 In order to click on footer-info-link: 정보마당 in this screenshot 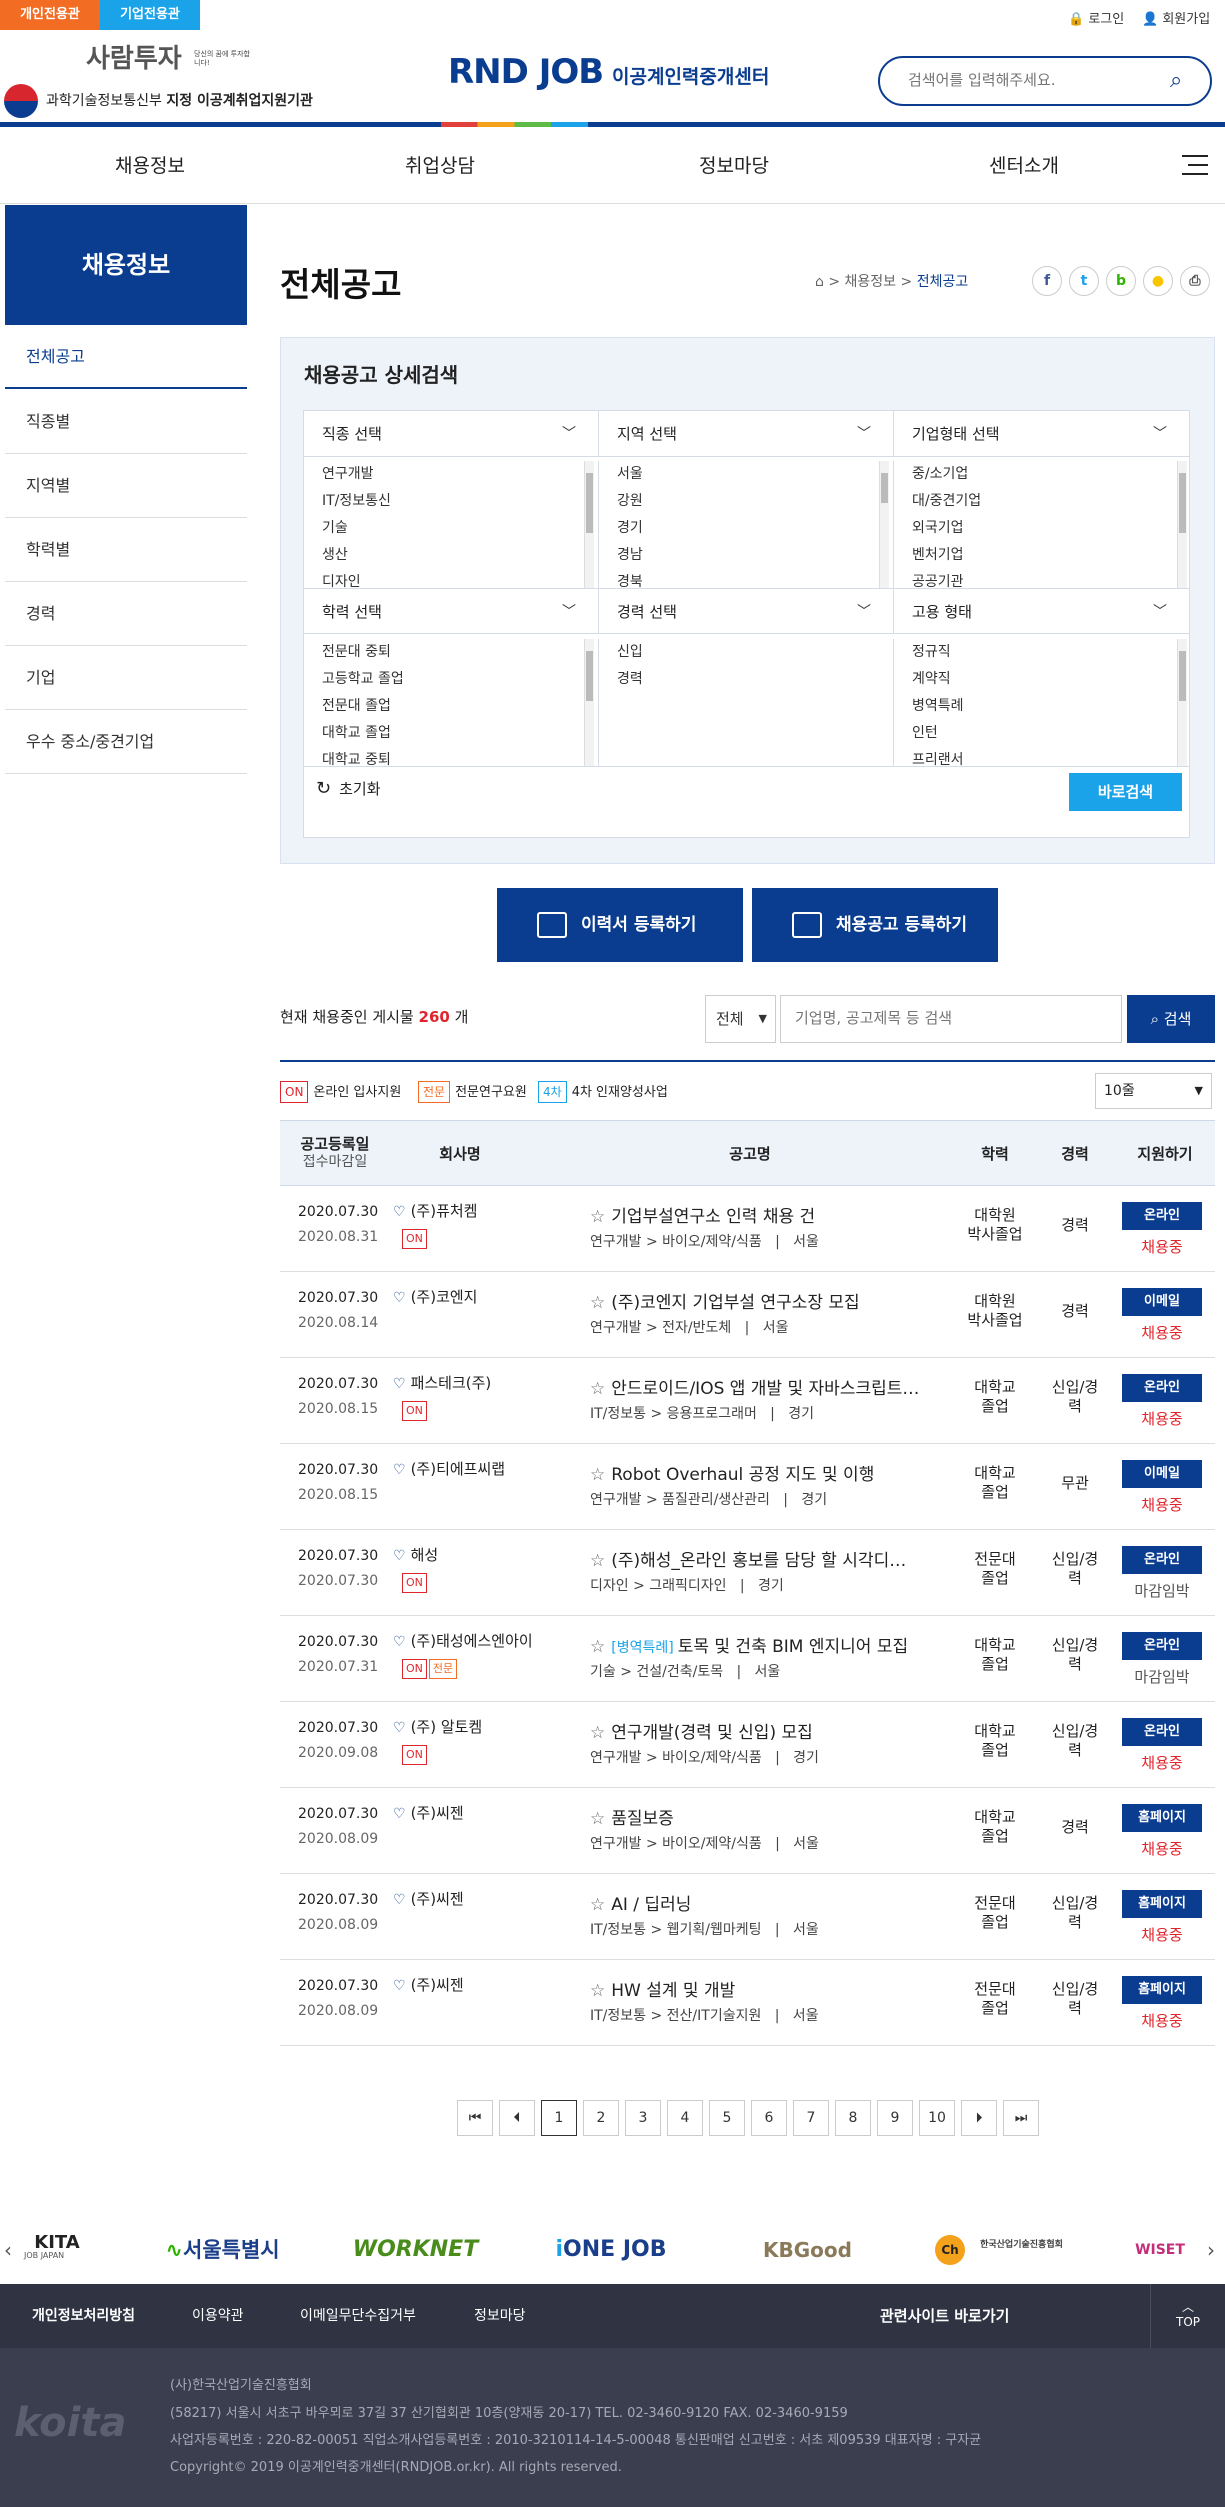, I will do `click(500, 2316)`.